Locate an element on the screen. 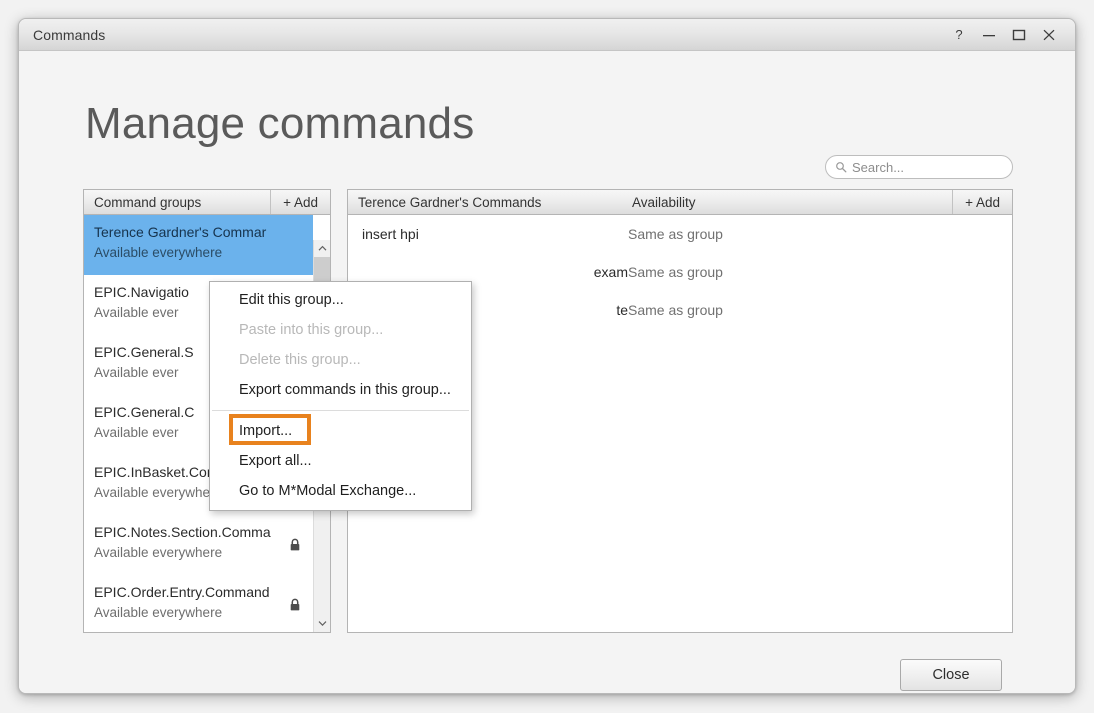 This screenshot has height=713, width=1094. command-row: insert hpi Same as group is located at coordinates (680, 234).